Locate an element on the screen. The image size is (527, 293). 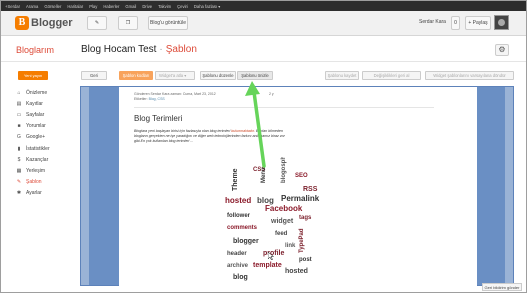
wrench-icon: ✱ is located at coordinates (19, 193).